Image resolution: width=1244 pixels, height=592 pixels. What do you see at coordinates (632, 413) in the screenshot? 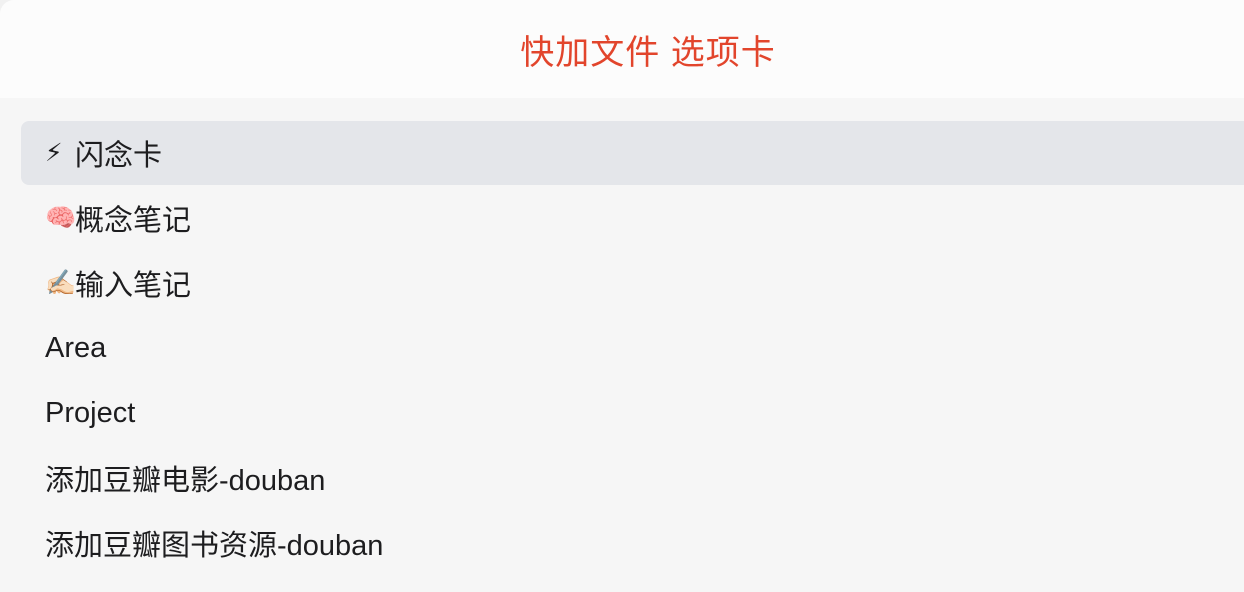
I see `option-project: Project` at bounding box center [632, 413].